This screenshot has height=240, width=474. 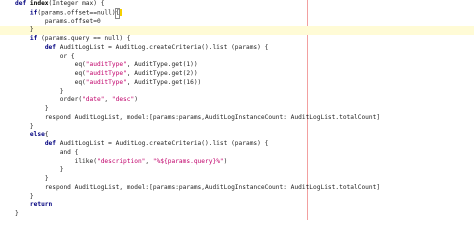 What do you see at coordinates (244, 153) in the screenshot?
I see `code-line: and {` at bounding box center [244, 153].